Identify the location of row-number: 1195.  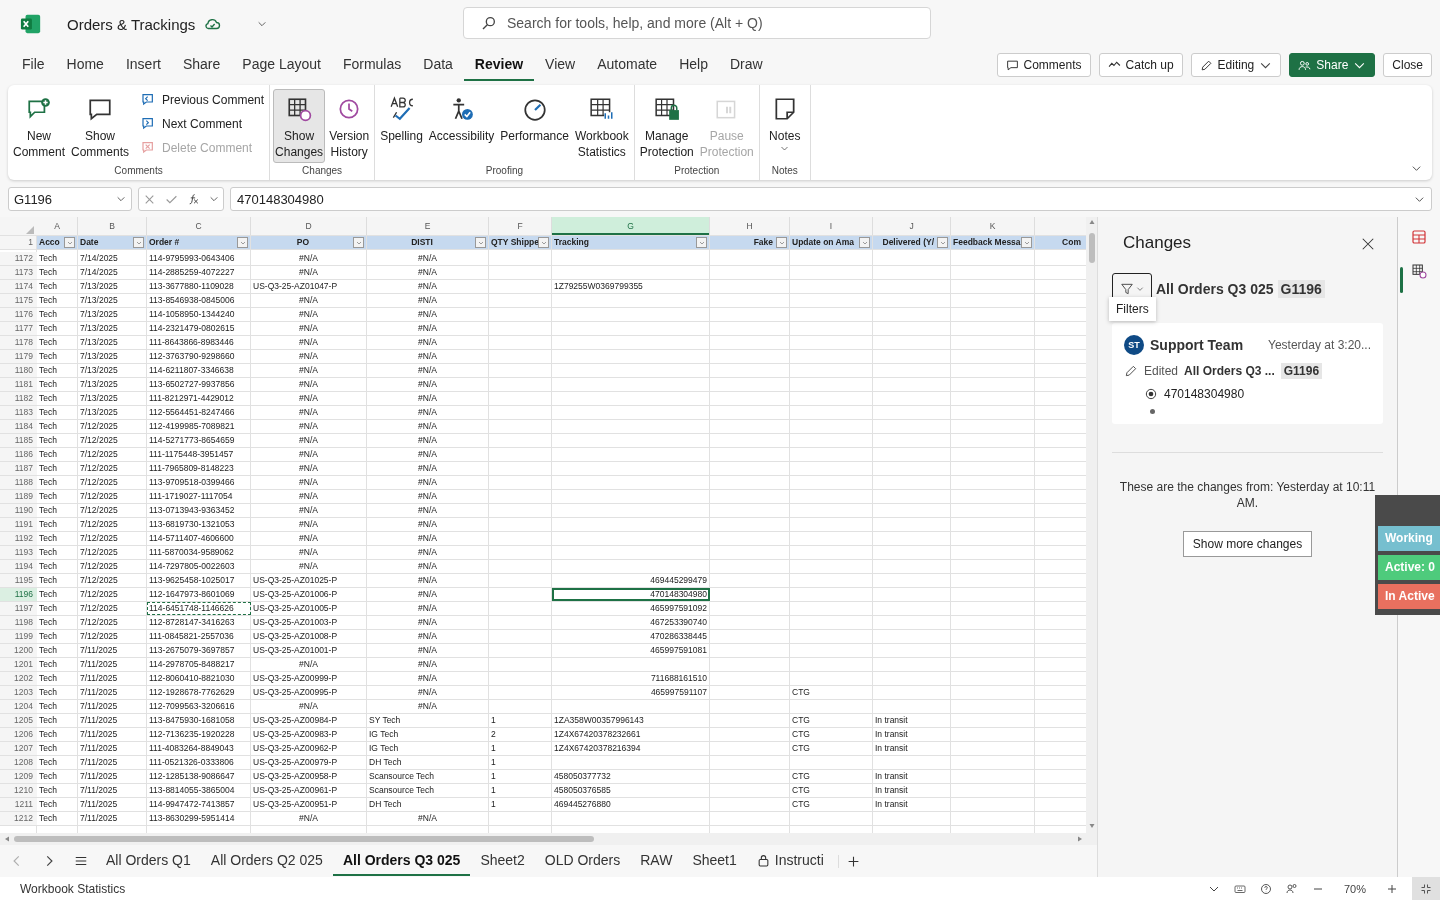
(18, 580).